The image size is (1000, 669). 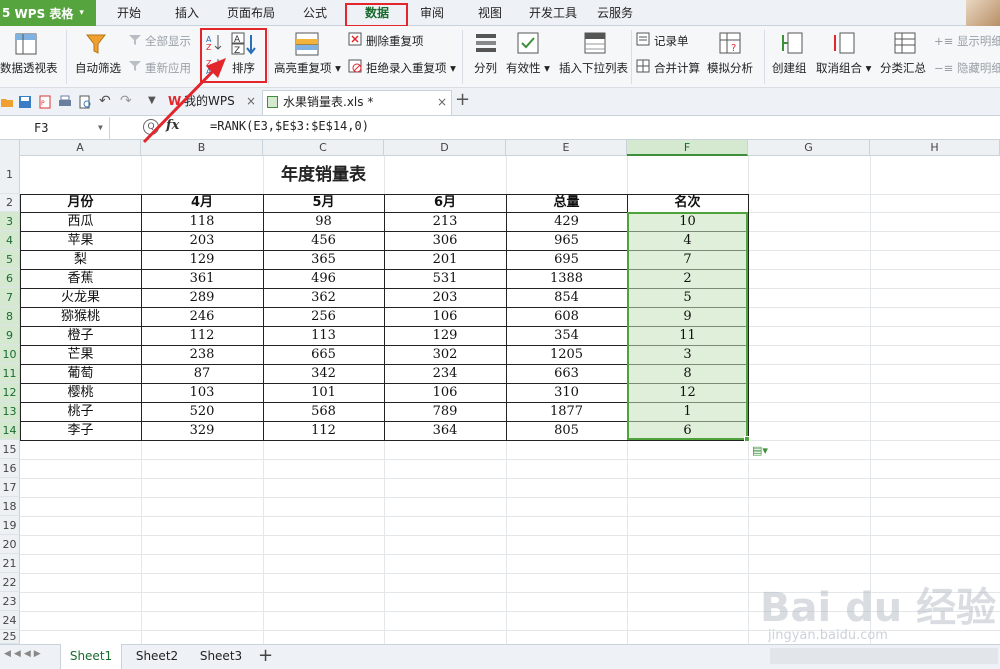 I want to click on table-cell: 805, so click(x=566, y=430).